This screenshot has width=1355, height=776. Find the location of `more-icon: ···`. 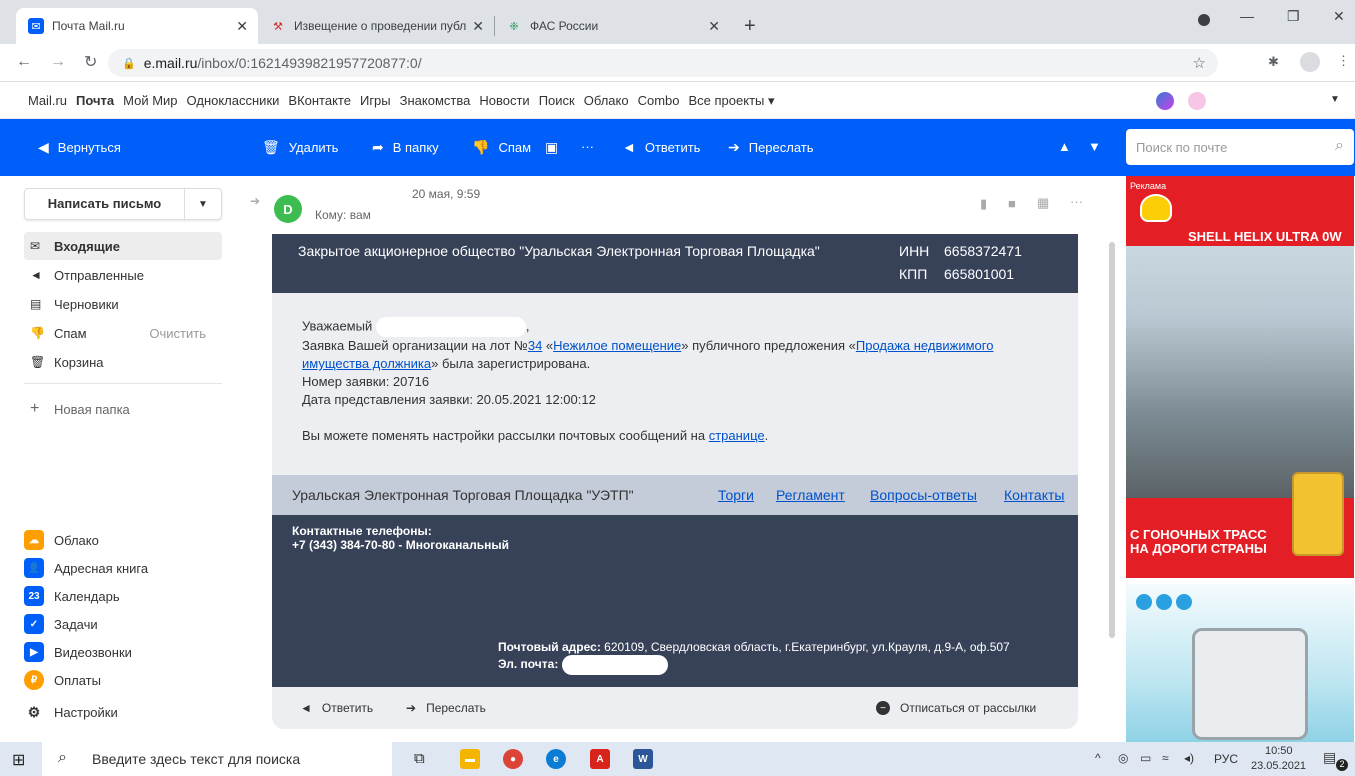

more-icon: ··· is located at coordinates (1076, 201).